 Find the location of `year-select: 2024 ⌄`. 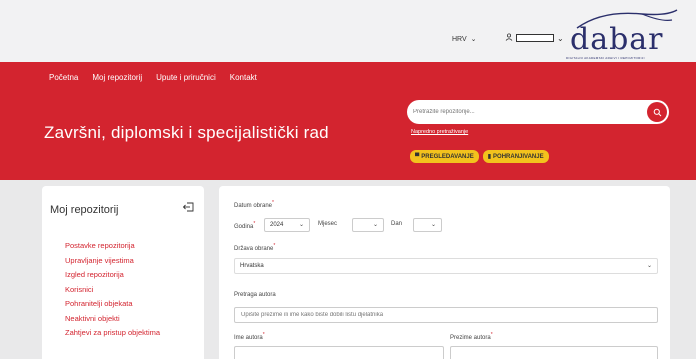

year-select: 2024 ⌄ is located at coordinates (287, 225).